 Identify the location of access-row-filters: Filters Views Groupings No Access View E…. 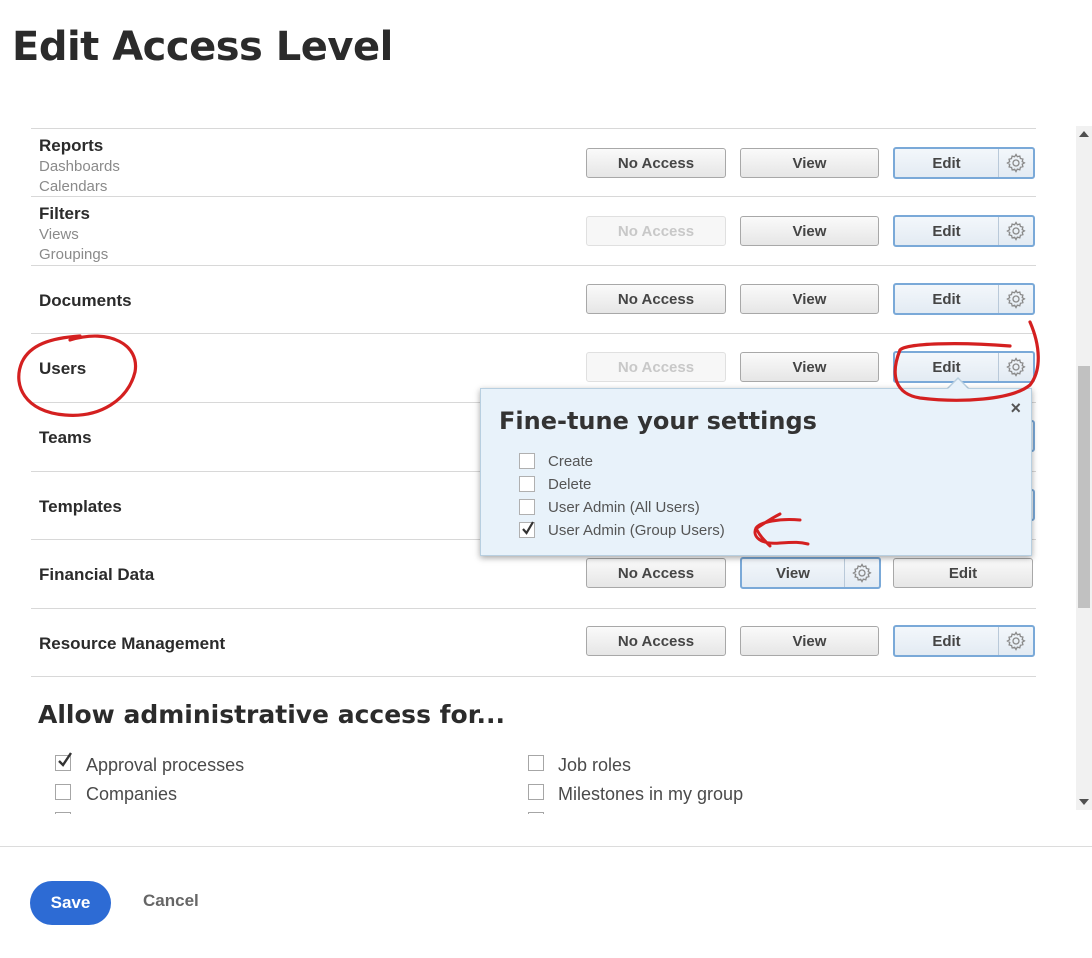
(533, 230).